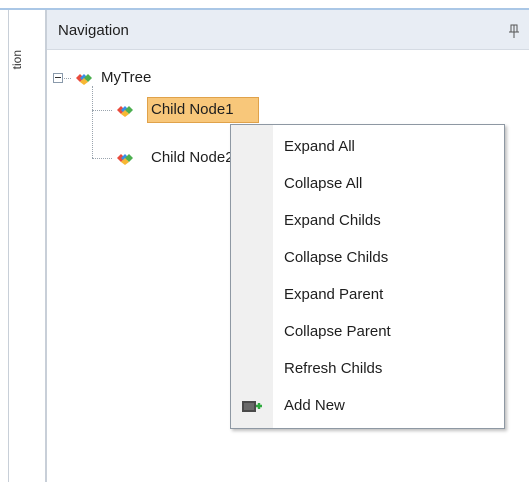  I want to click on menu-item-collapse-childs: Collapse Childs, so click(367, 257).